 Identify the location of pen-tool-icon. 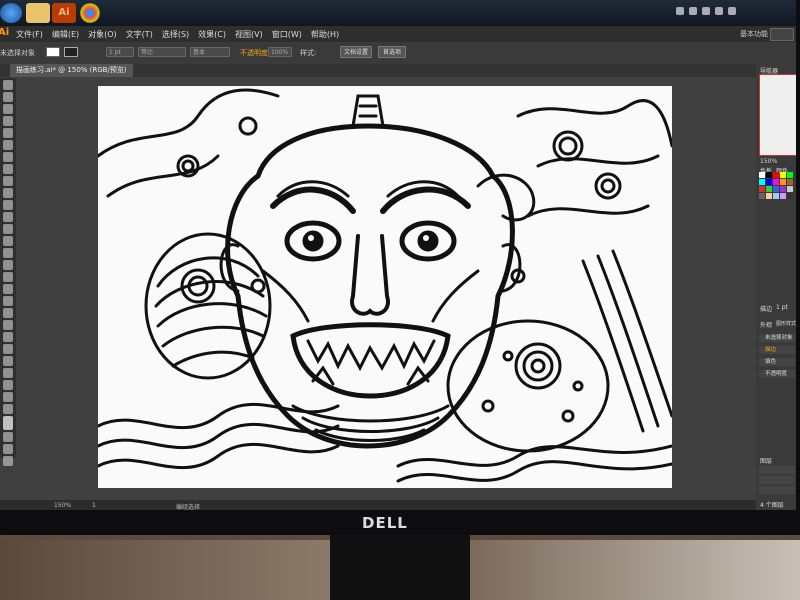
(8, 133).